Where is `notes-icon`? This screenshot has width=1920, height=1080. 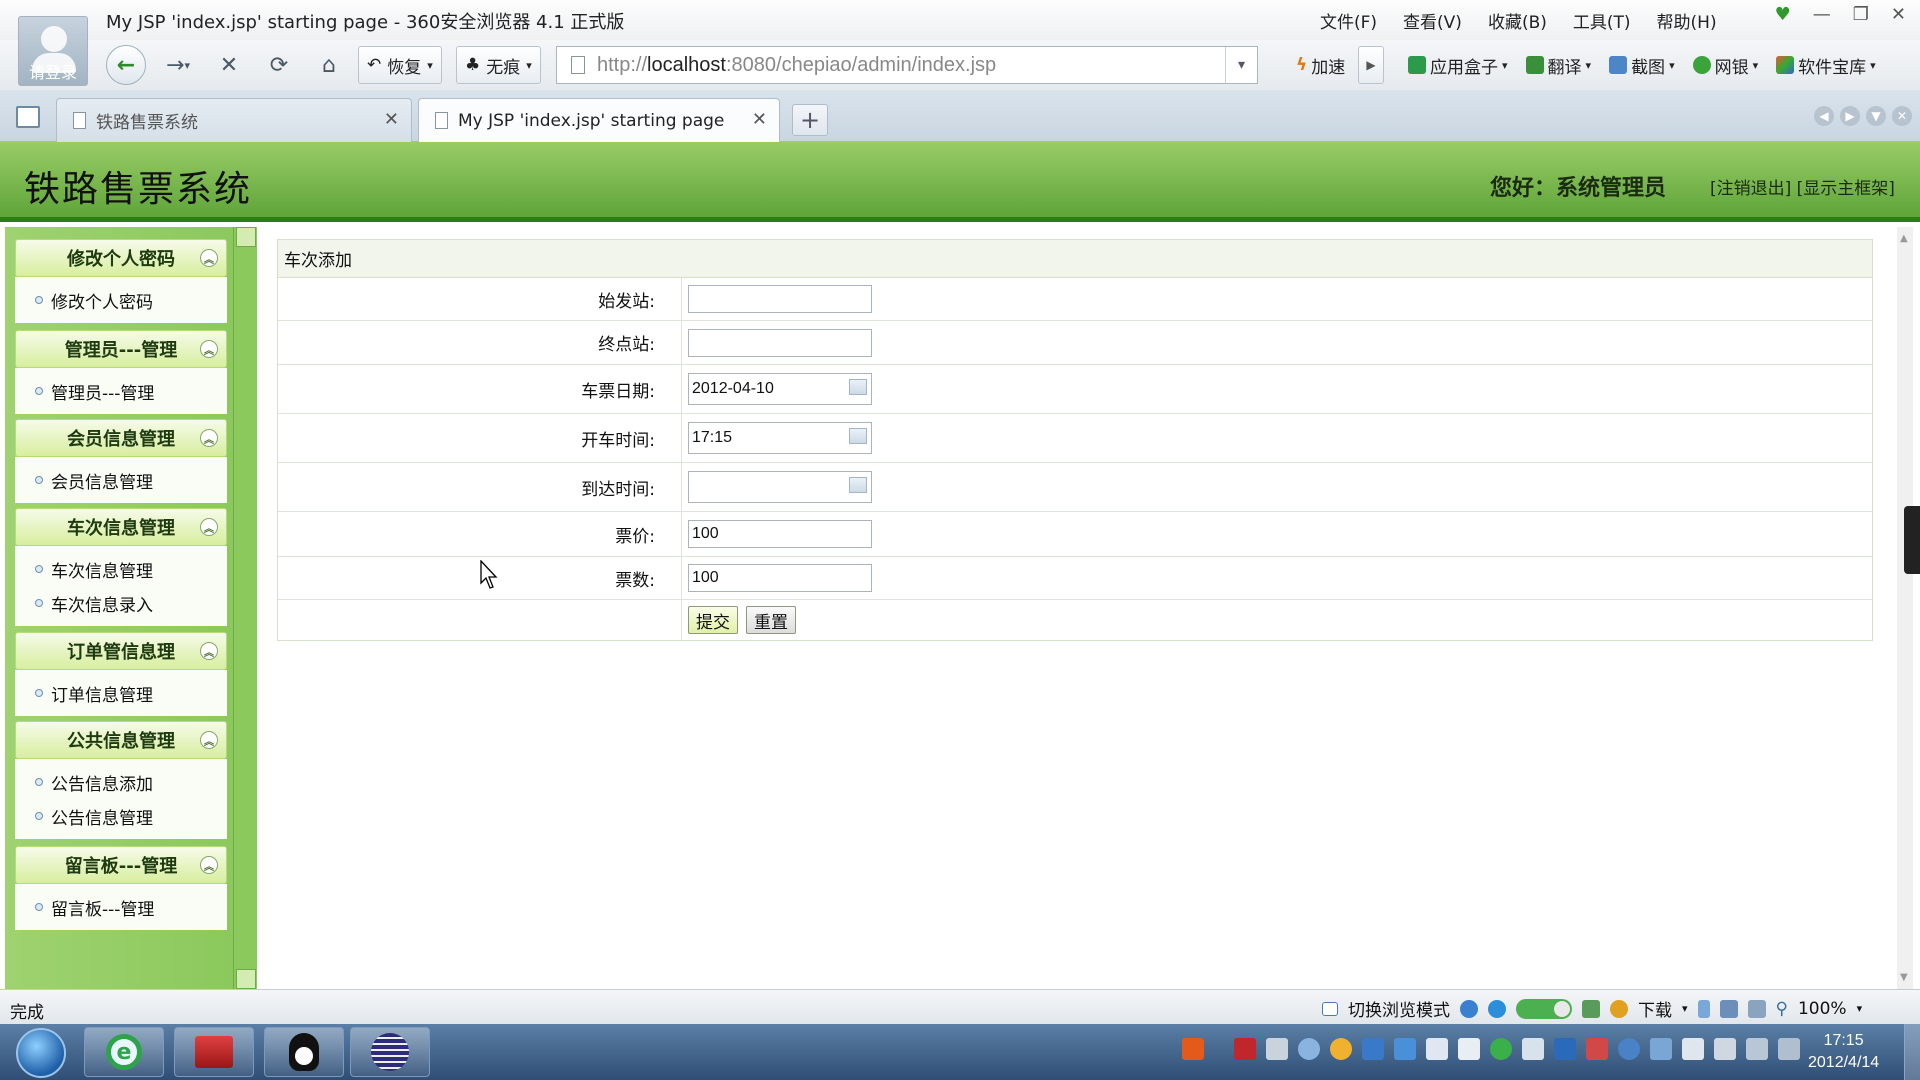 notes-icon is located at coordinates (1469, 1049).